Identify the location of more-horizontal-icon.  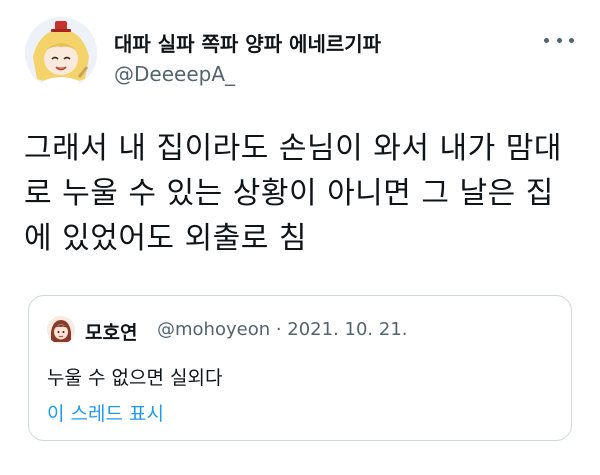
(559, 40).